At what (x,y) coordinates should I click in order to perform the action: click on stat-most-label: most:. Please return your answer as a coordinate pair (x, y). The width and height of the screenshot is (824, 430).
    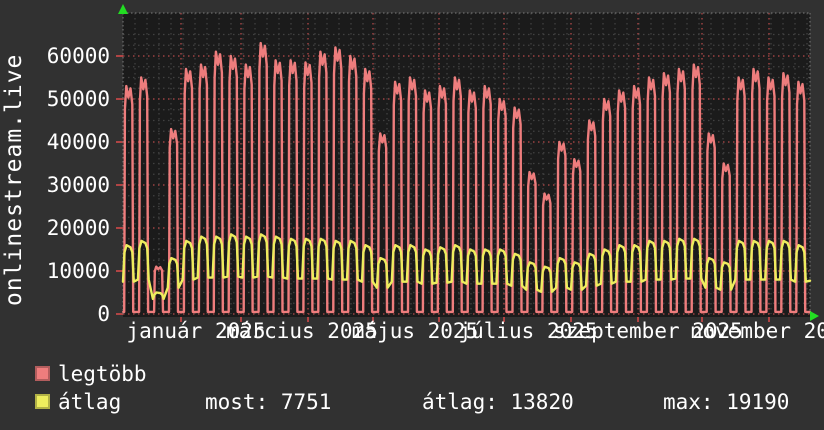
    Looking at the image, I should click on (237, 402).